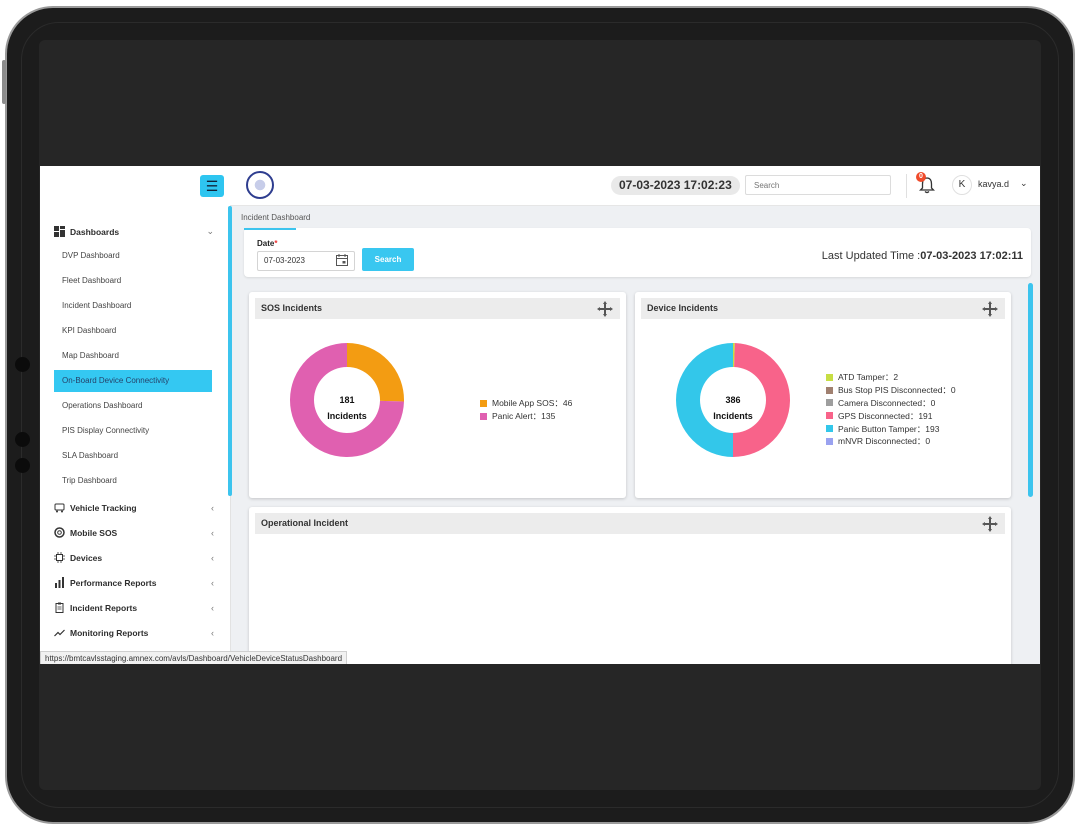  Describe the element at coordinates (95, 231) in the screenshot. I see `nav-group-label: Dashboards` at that location.